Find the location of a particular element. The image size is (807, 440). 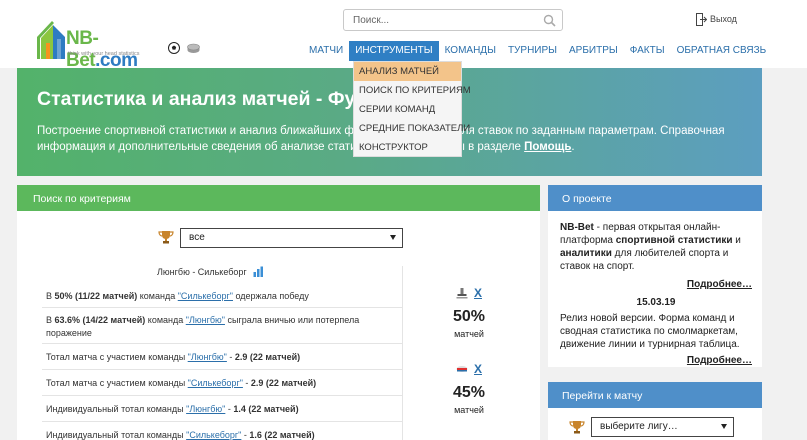

match-title: Люнгбю - Силькеборг is located at coordinates (210, 271).